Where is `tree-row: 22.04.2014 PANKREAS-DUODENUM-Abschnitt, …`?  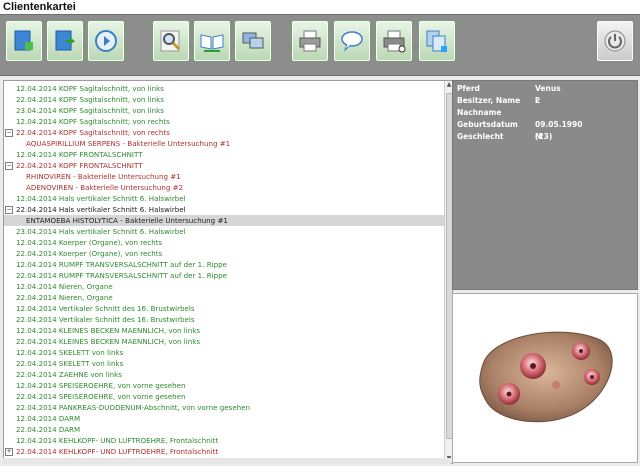 tree-row: 22.04.2014 PANKREAS-DUODENUM-Abschnitt, … is located at coordinates (224, 407).